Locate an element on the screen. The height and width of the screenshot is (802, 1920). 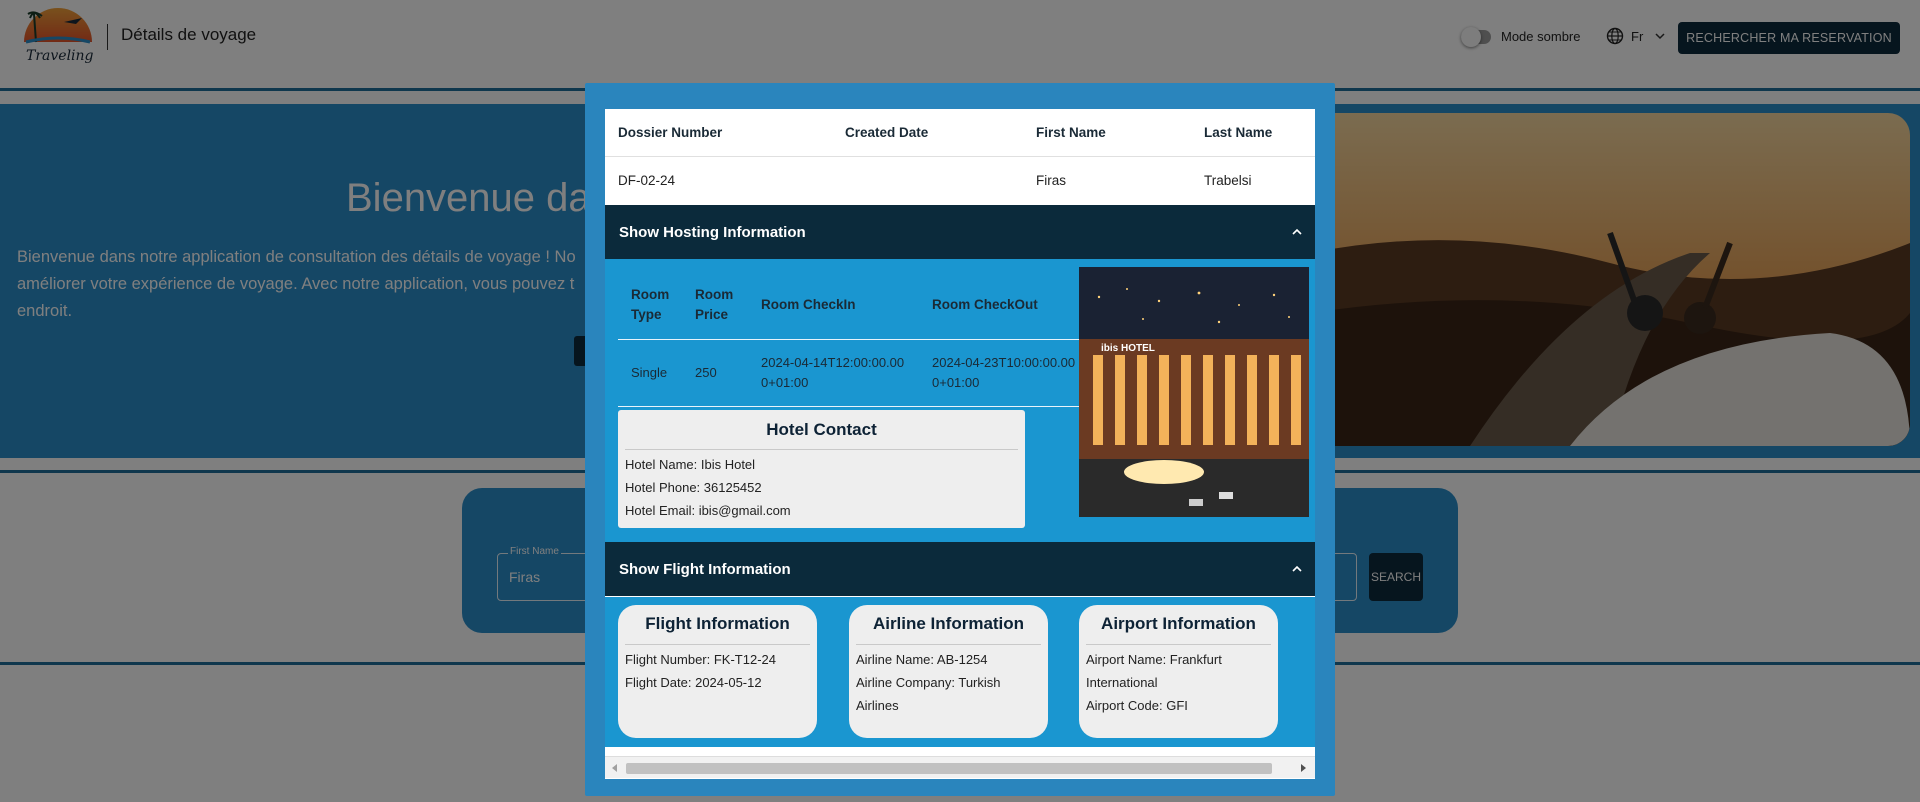
flight-accordion-header: Show Flight Information is located at coordinates (960, 569).